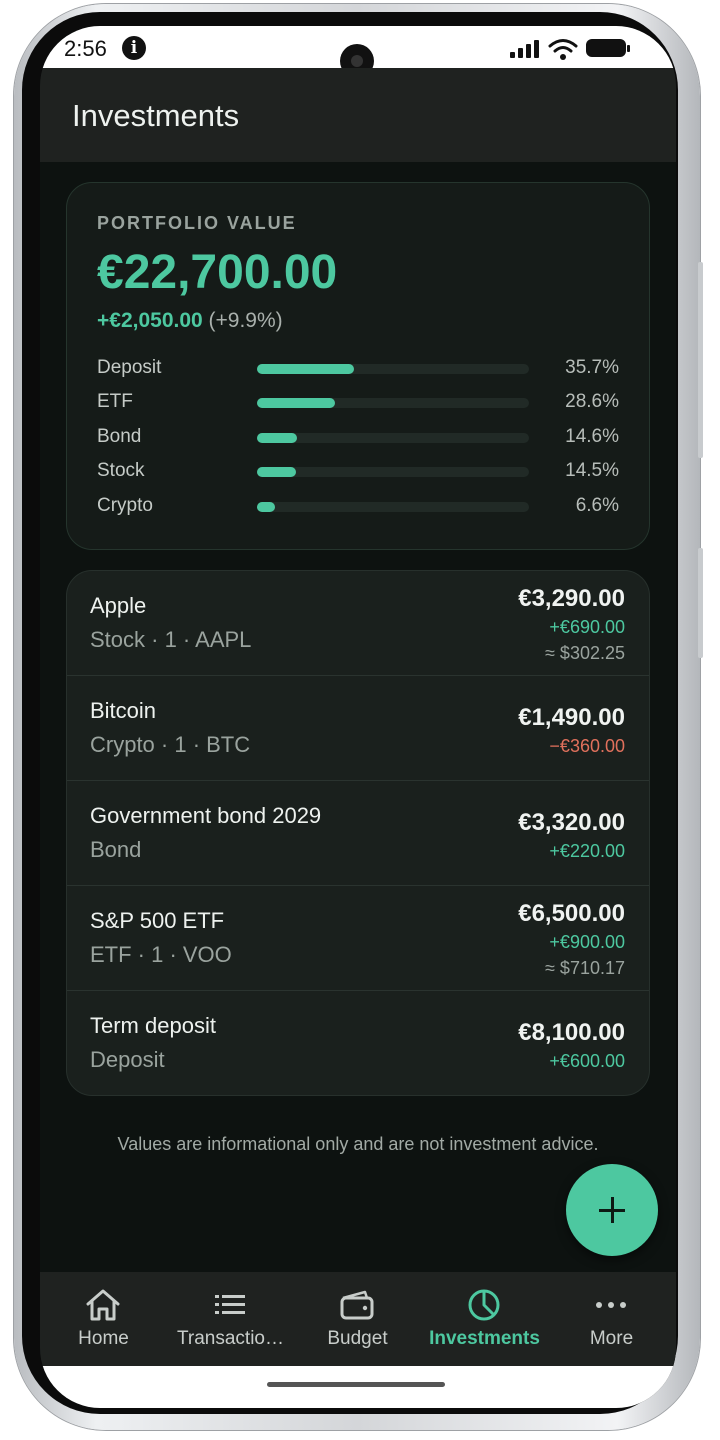 The image size is (720, 1440). I want to click on allocation-row: Crypto 6.6%, so click(358, 508).